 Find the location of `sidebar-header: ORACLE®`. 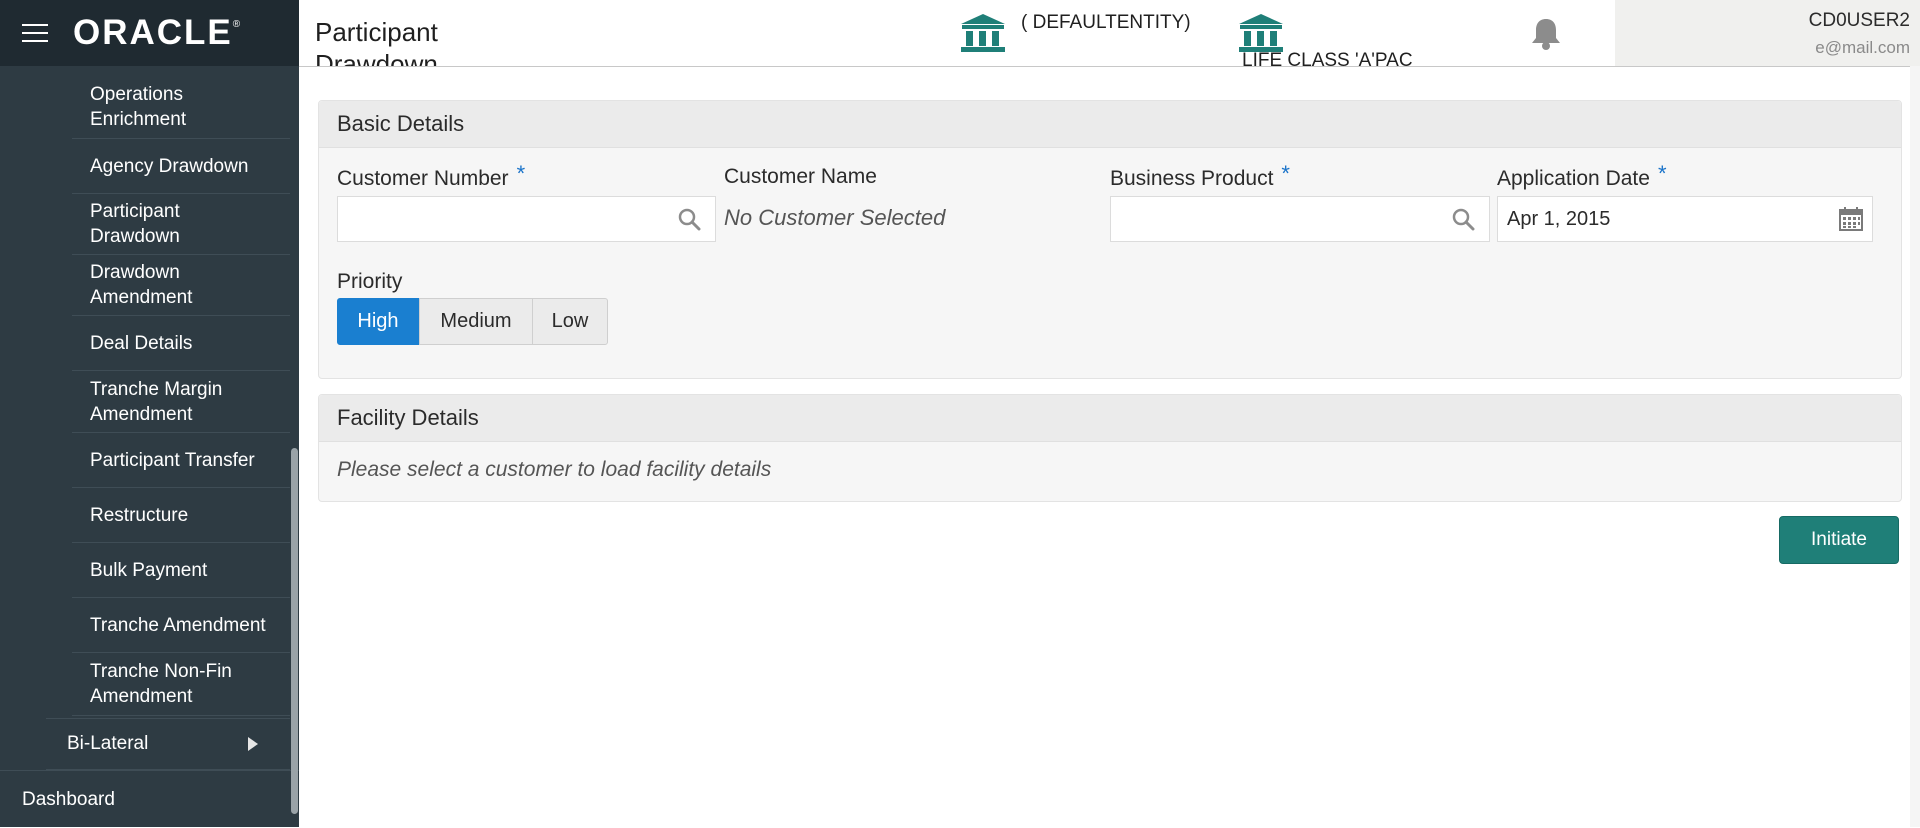

sidebar-header: ORACLE® is located at coordinates (149, 33).